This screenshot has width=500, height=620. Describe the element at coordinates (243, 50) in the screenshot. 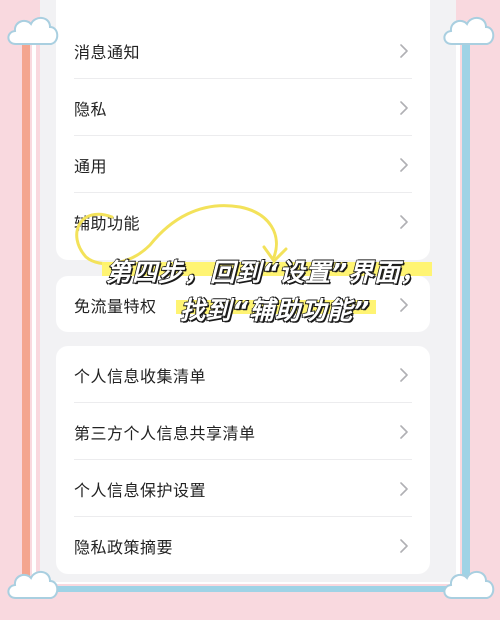

I see `settings-item-notifications: 消息通知` at that location.